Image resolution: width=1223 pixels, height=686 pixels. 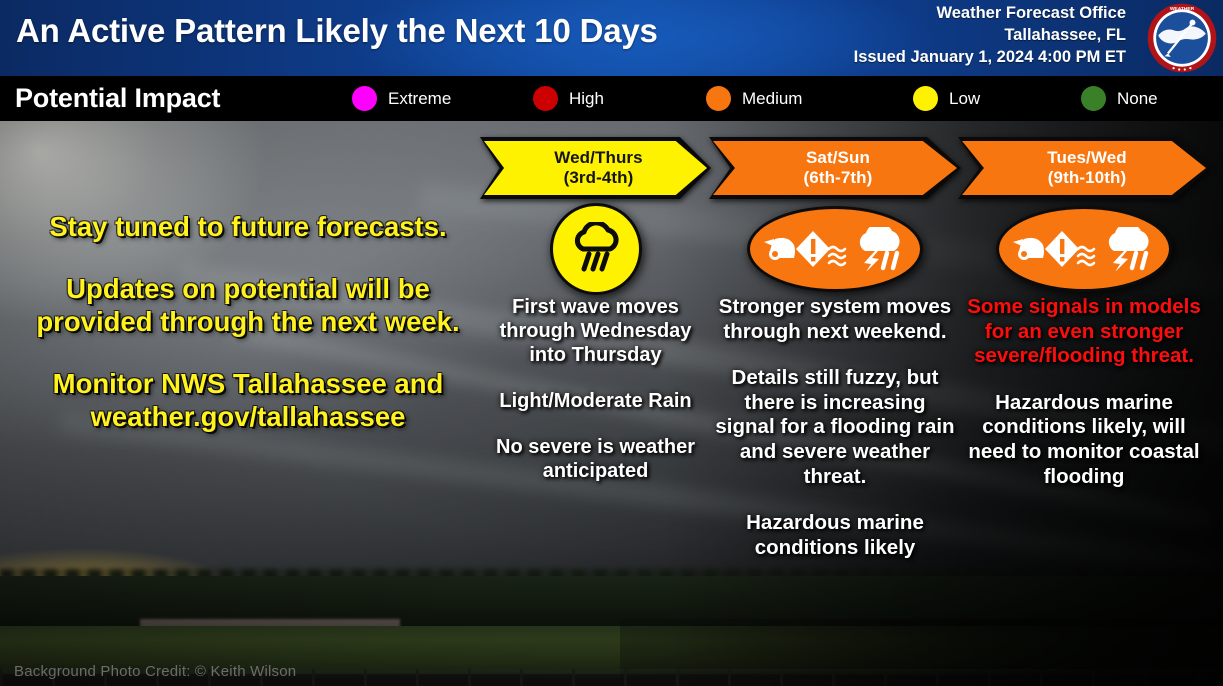 I want to click on legend-dot-high, so click(x=545, y=98).